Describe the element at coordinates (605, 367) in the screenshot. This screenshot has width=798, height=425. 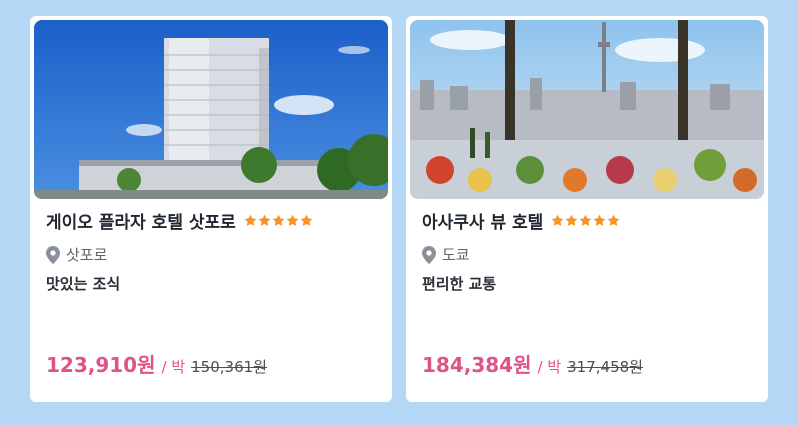
I see `original-price: 317,458원` at that location.